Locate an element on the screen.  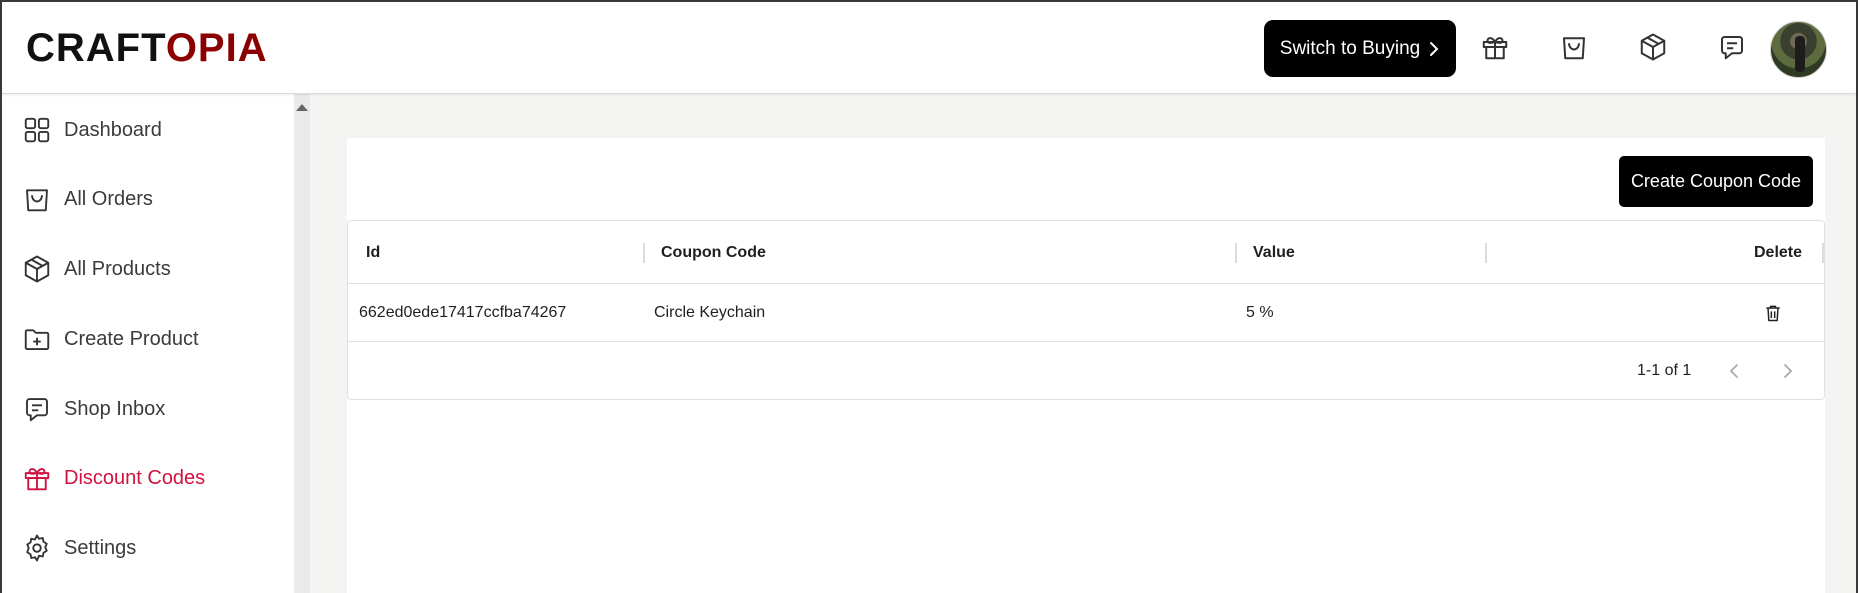
sidebar-item-label: Dashboard is located at coordinates (113, 129).